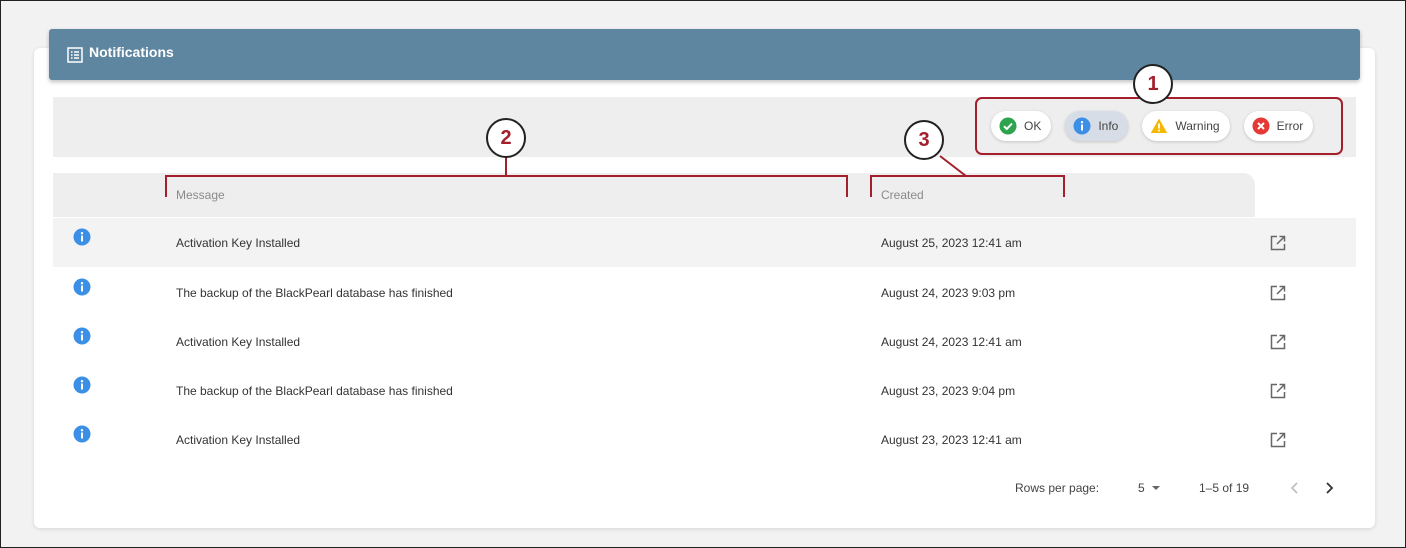  I want to click on filter-info-label: Info, so click(1108, 126).